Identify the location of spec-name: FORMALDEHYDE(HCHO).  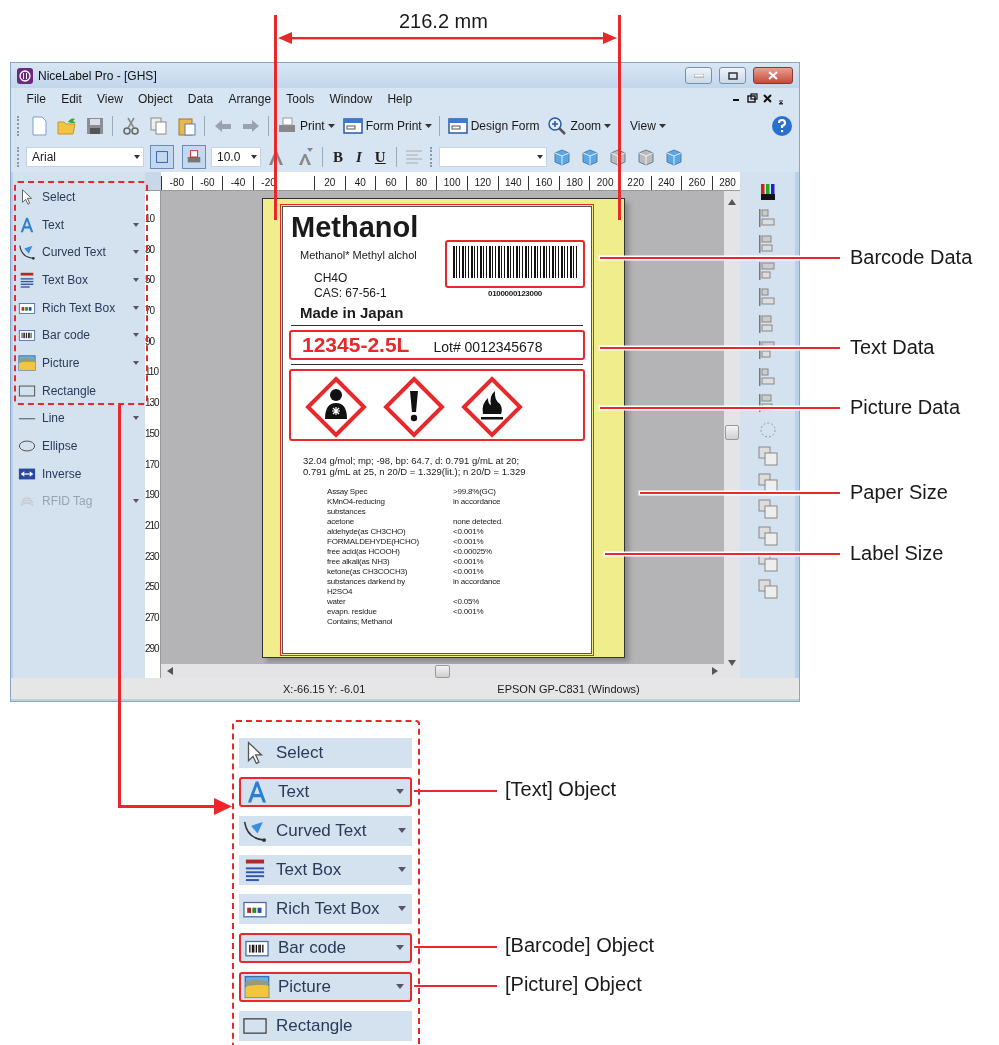
(373, 542).